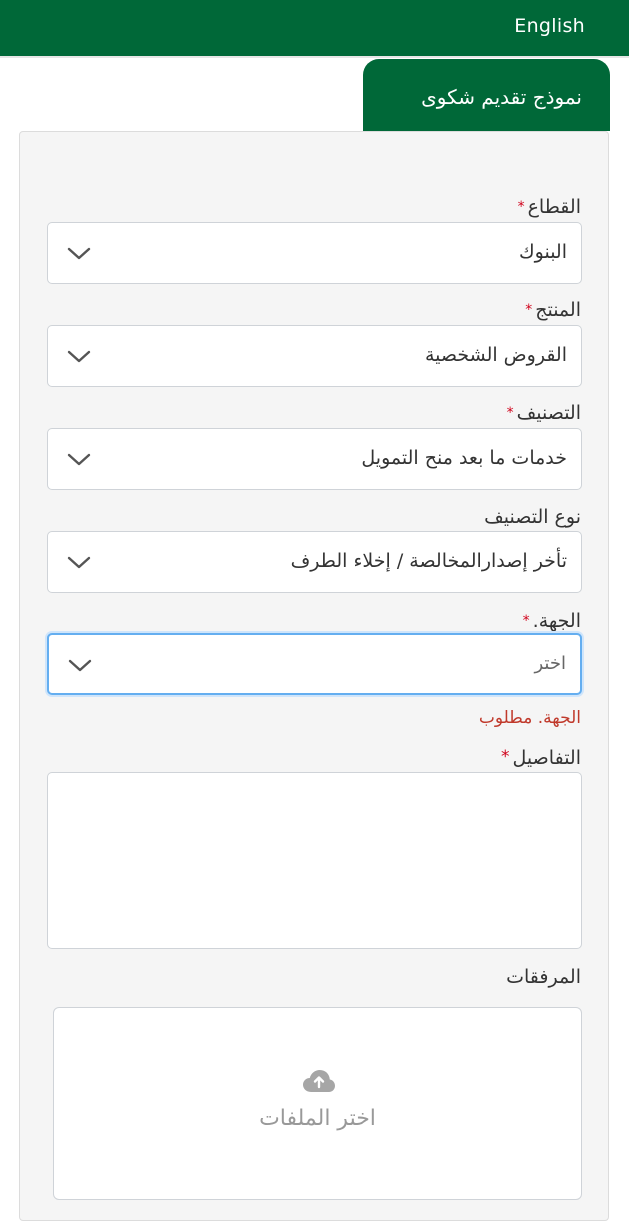 The image size is (629, 1221). Describe the element at coordinates (495, 355) in the screenshot. I see `product-select-value: القروض الشخصية` at that location.